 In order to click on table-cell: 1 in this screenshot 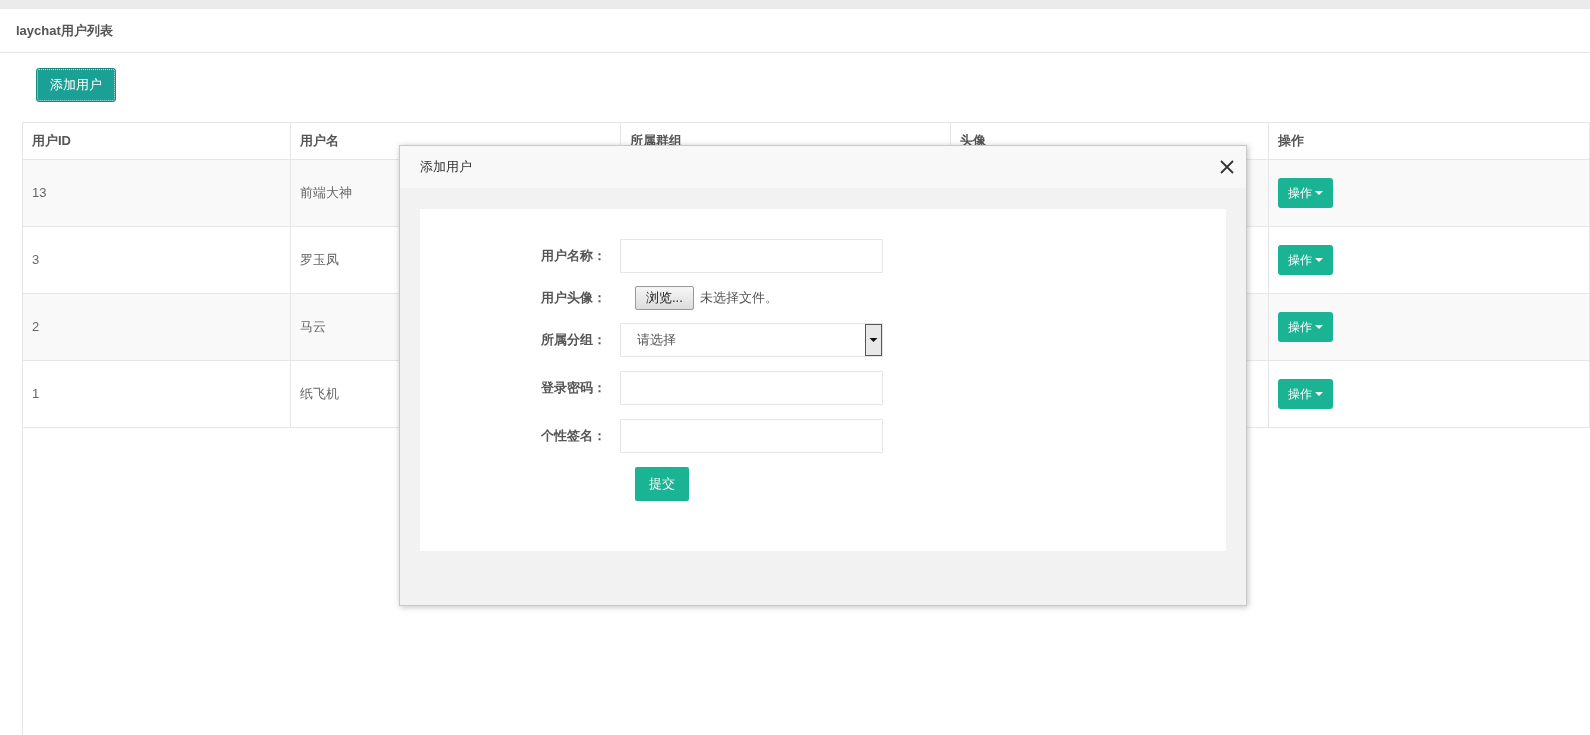, I will do `click(36, 394)`.